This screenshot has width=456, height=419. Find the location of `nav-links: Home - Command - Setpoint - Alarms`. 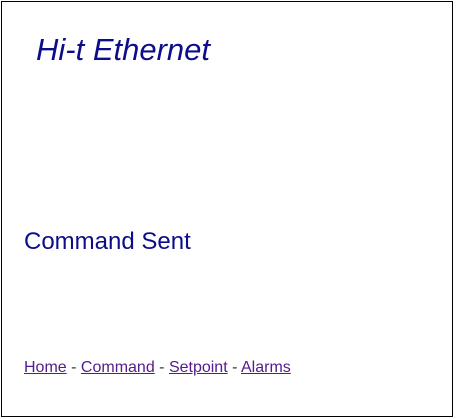

nav-links: Home - Command - Setpoint - Alarms is located at coordinates (157, 368).